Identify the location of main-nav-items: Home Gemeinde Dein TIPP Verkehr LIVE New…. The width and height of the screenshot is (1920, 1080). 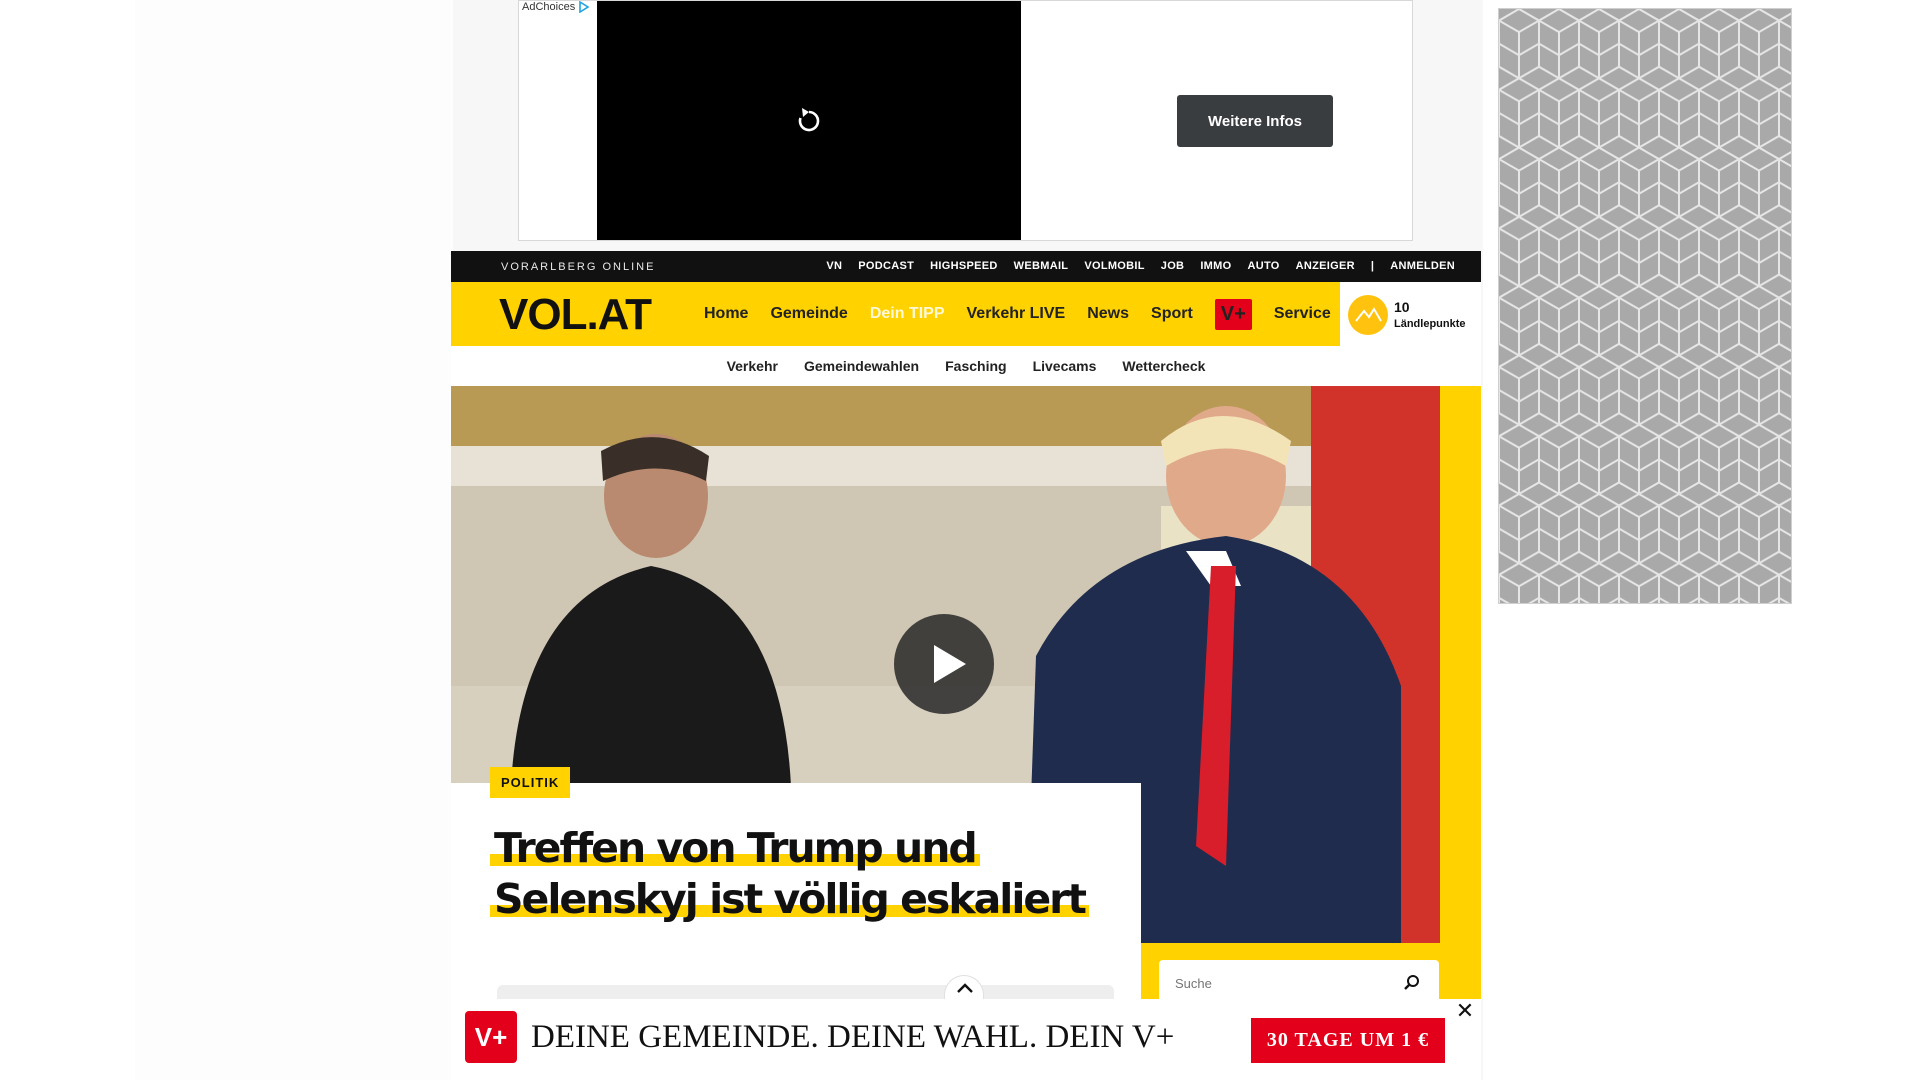
(1017, 314).